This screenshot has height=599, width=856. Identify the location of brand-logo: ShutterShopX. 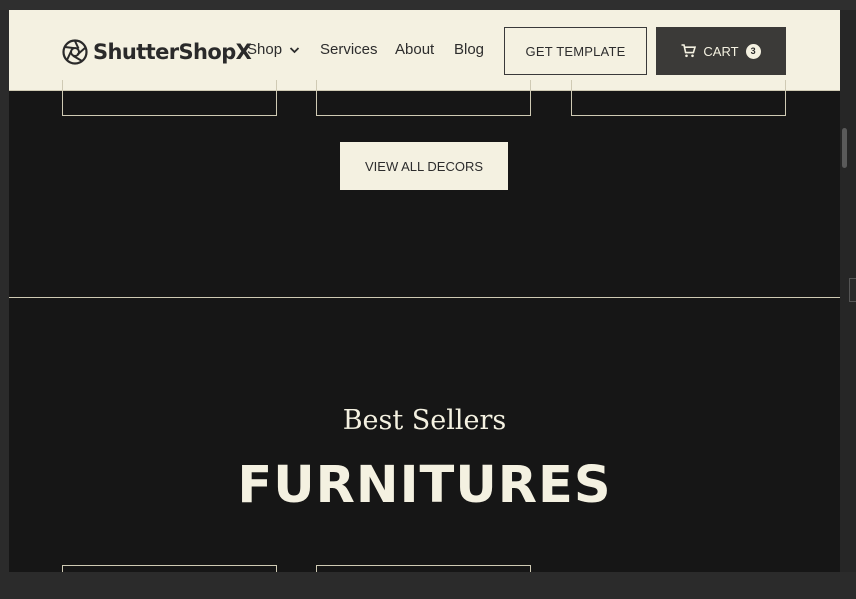
(157, 52).